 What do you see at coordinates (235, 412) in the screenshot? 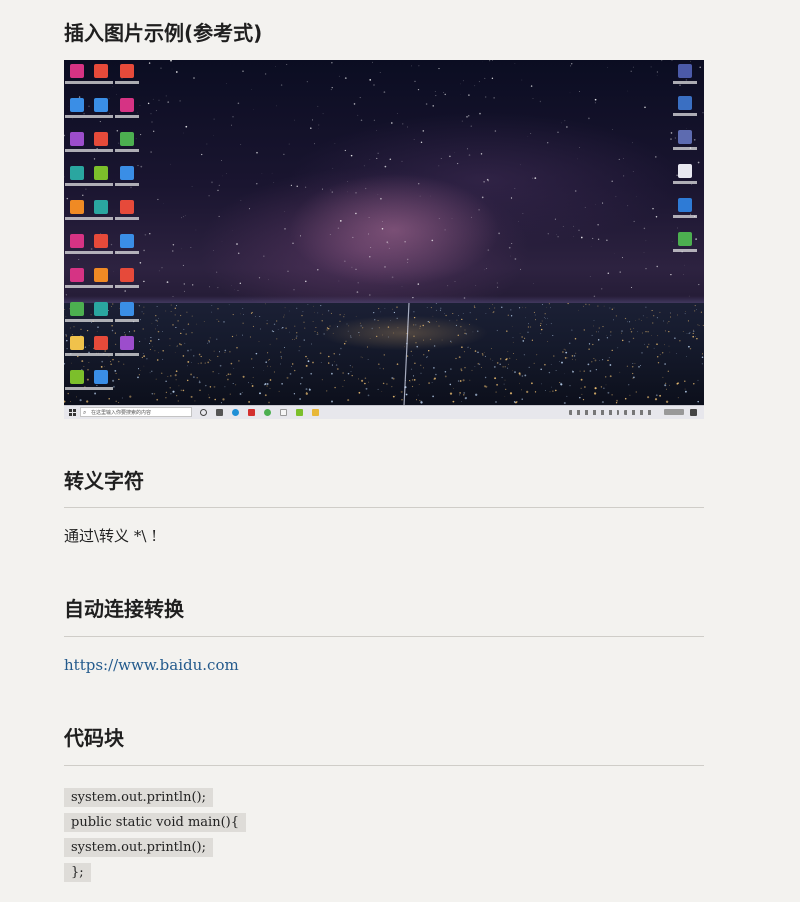
I see `edge-icon` at bounding box center [235, 412].